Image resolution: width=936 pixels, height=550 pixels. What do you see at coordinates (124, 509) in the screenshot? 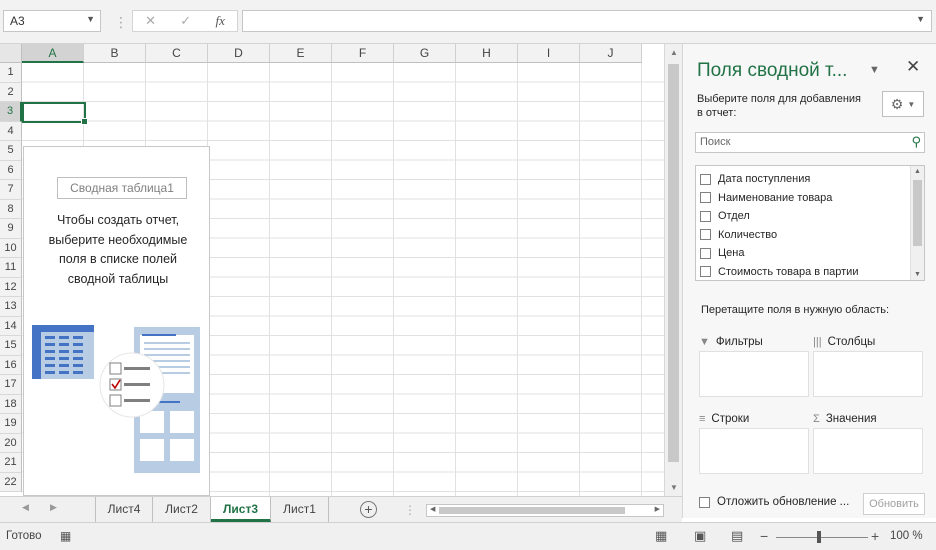
I see `sheet-tab: Лист4` at bounding box center [124, 509].